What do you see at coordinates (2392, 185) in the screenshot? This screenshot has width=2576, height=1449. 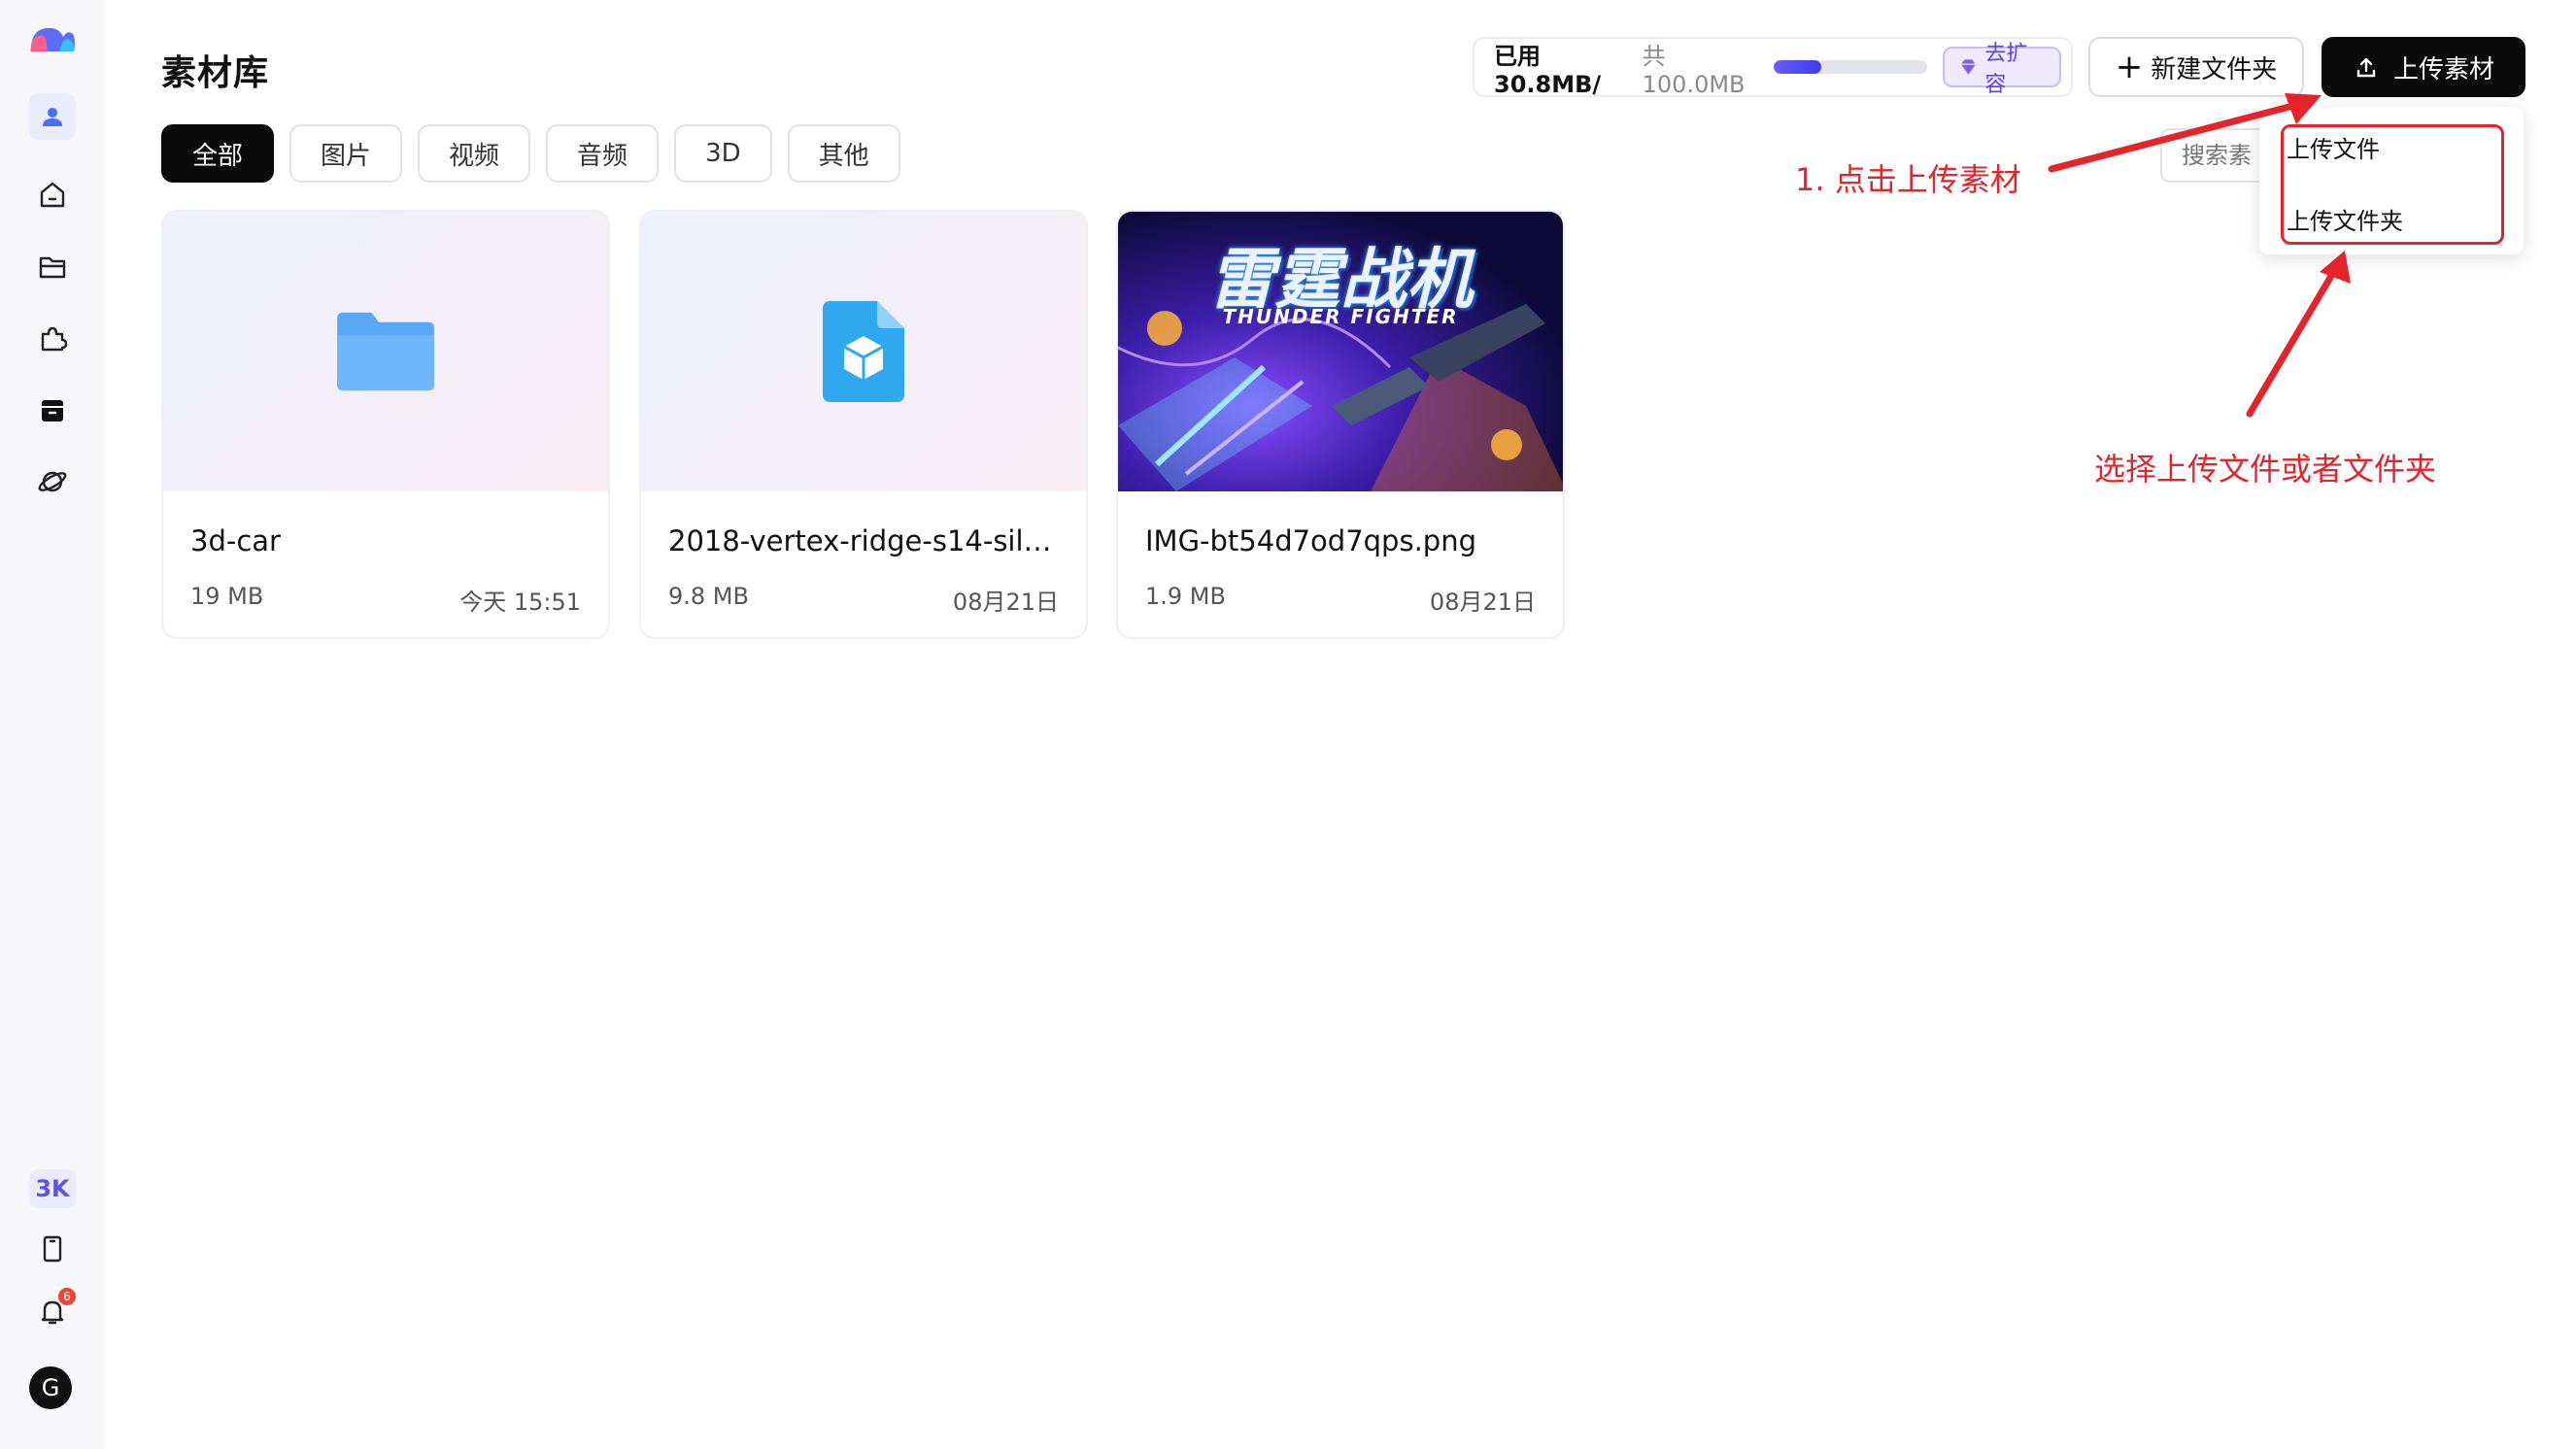 I see `annotation-highlight-box` at bounding box center [2392, 185].